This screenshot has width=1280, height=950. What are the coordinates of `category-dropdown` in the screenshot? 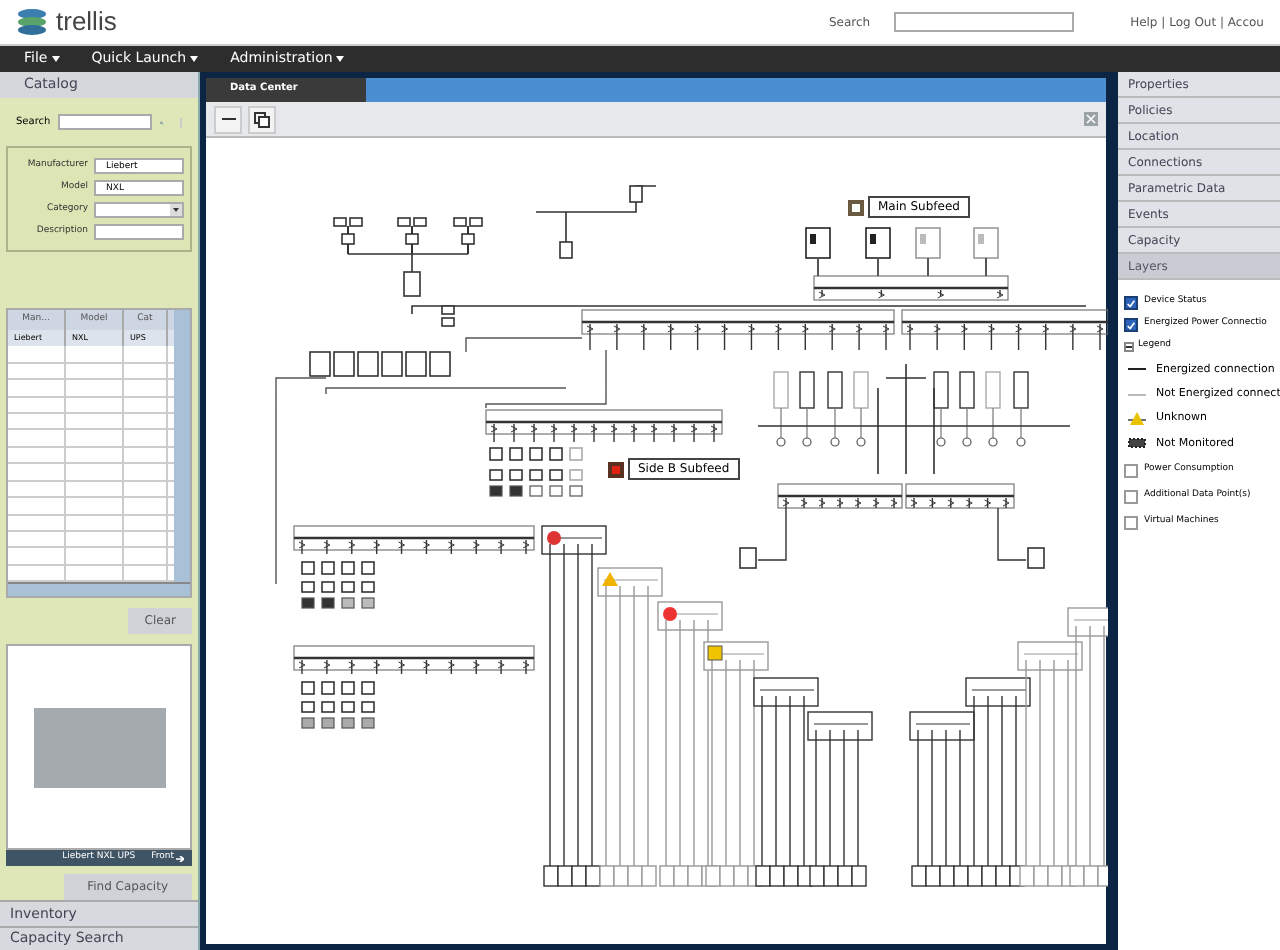 It's located at (139, 210).